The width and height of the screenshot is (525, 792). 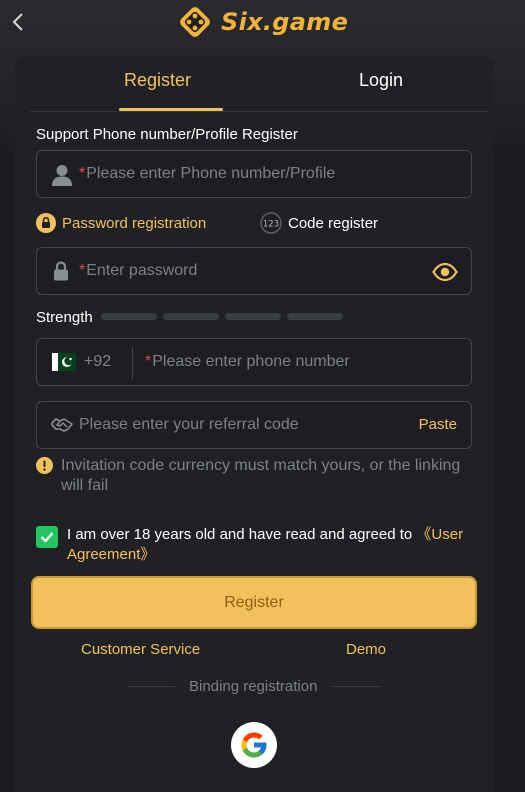 What do you see at coordinates (285, 22) in the screenshot?
I see `logo-text: Six.game` at bounding box center [285, 22].